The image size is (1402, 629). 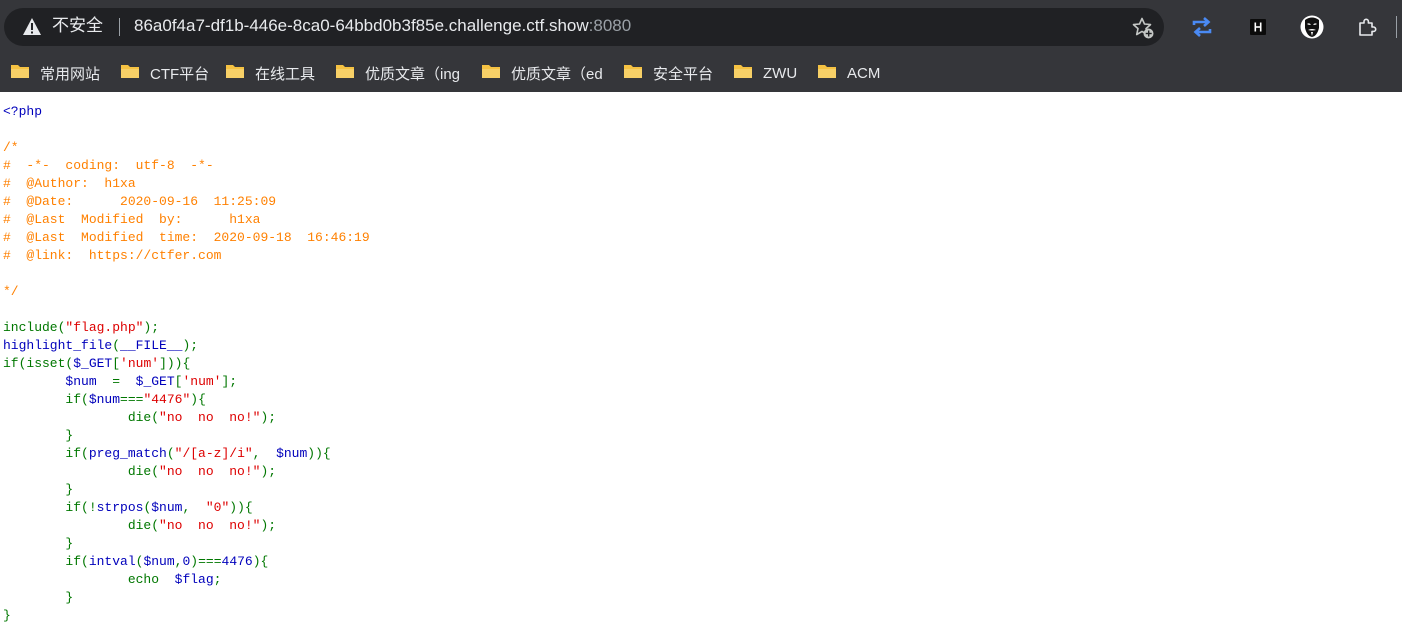 I want to click on code-token: __FILE__, so click(x=151, y=345).